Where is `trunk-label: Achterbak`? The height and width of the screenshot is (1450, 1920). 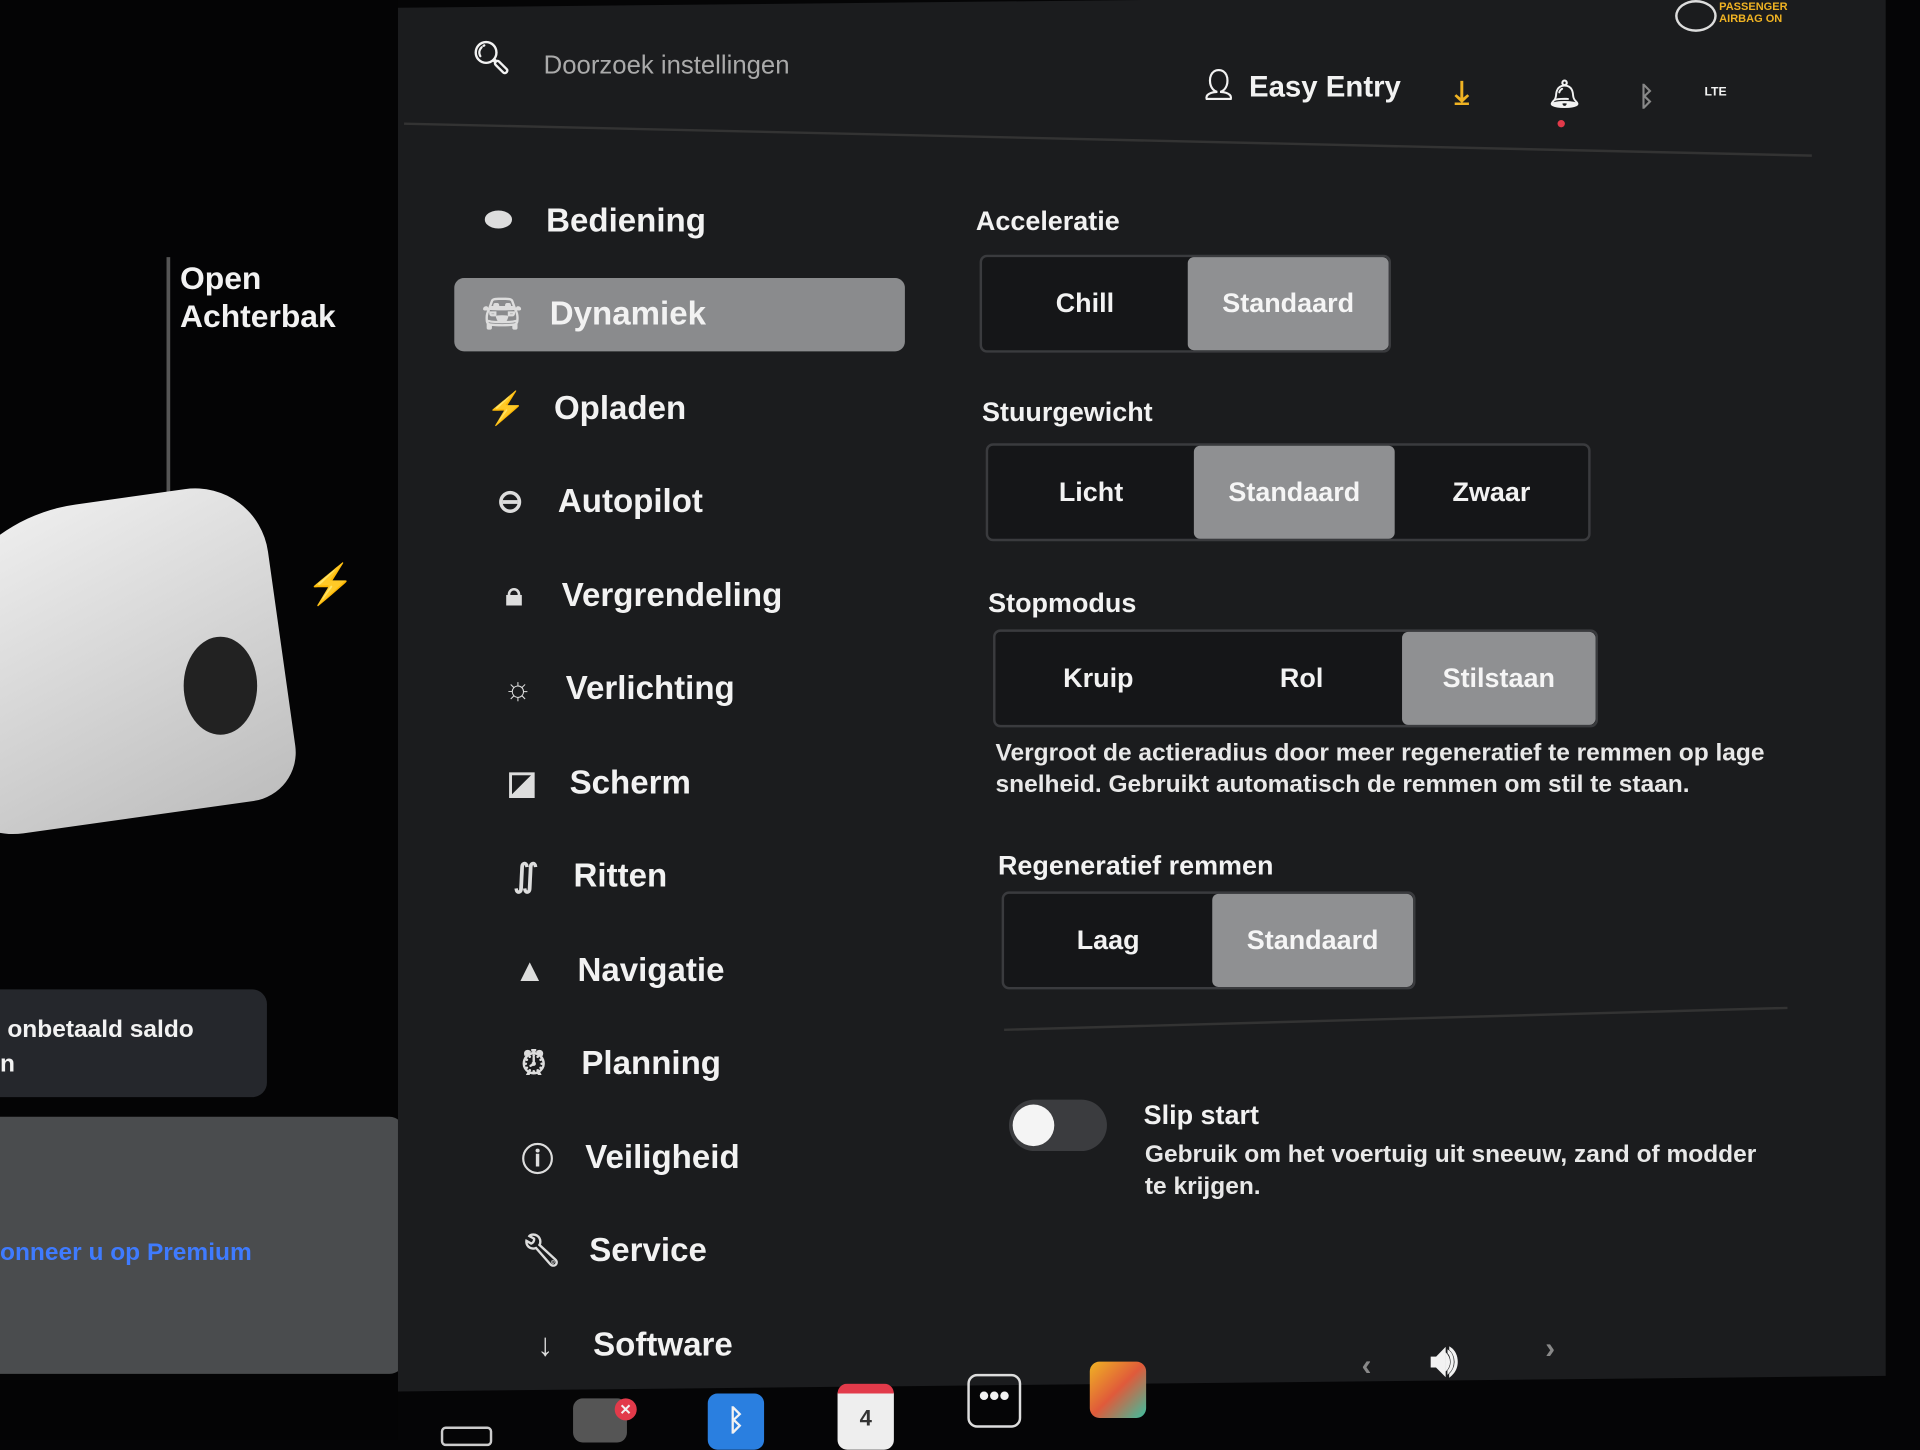 trunk-label: Achterbak is located at coordinates (258, 316).